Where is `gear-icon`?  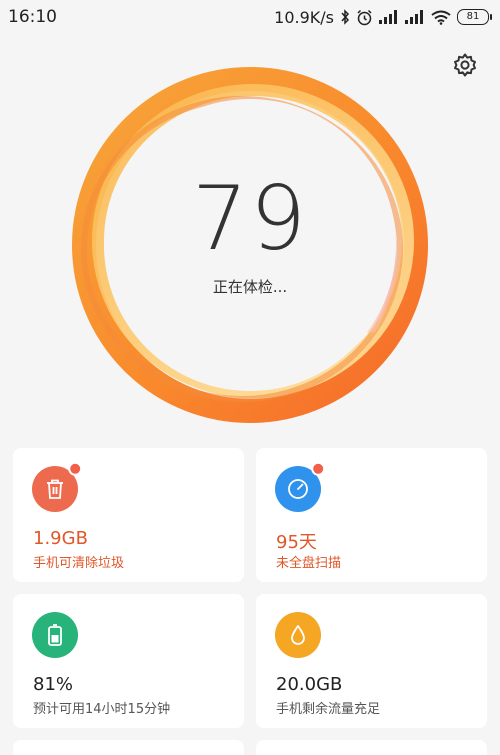
gear-icon is located at coordinates (465, 67).